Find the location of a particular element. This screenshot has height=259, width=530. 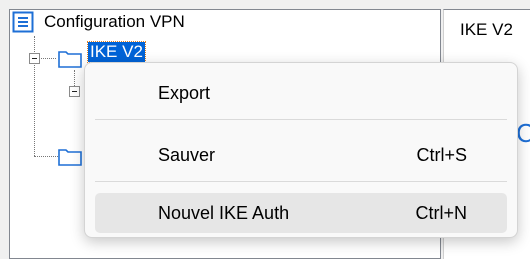

detail-panel-title: IKE V2 is located at coordinates (486, 29).